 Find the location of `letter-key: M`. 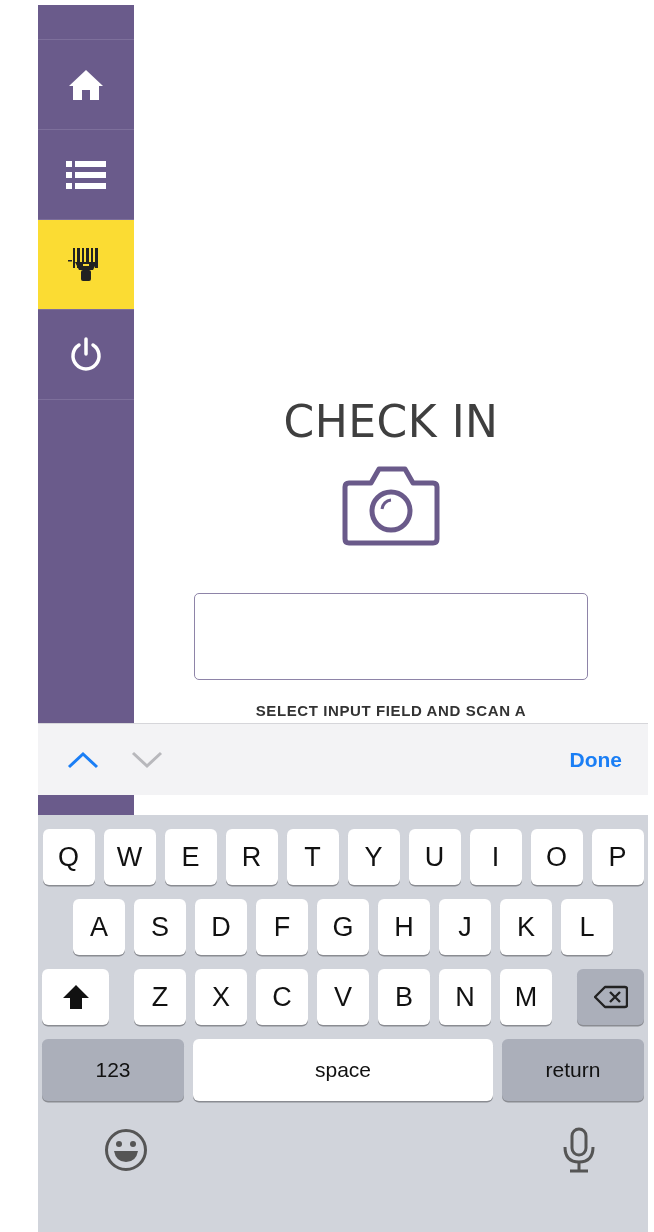

letter-key: M is located at coordinates (526, 997).